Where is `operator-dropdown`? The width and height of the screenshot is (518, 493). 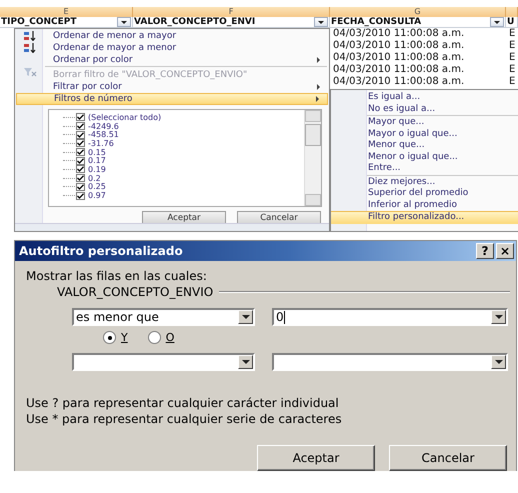
operator-dropdown is located at coordinates (163, 362).